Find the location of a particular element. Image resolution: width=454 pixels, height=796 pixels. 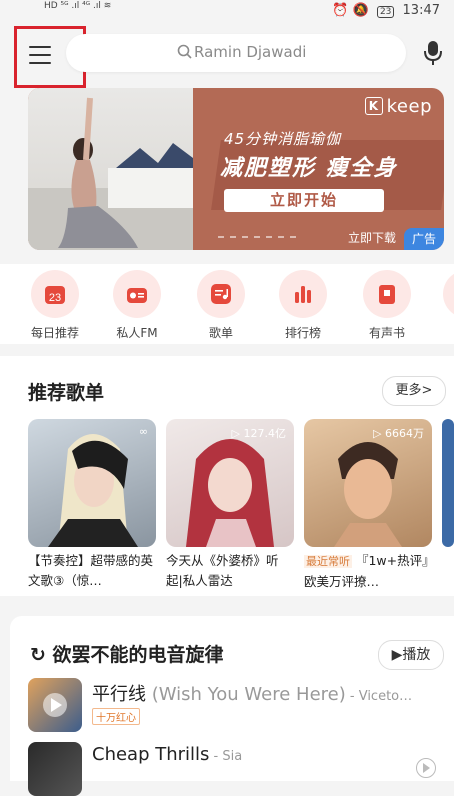

playlist-card-partial is located at coordinates (448, 483).